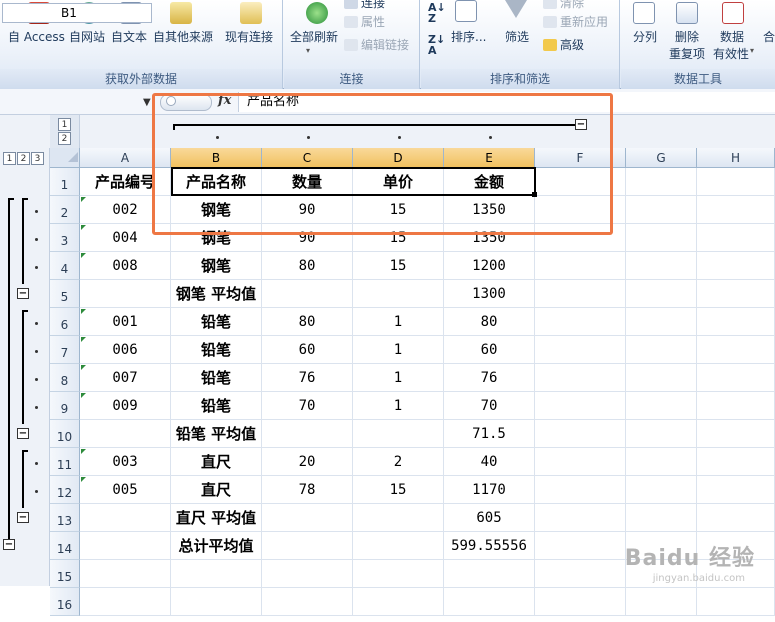 The image size is (775, 622). Describe the element at coordinates (575, 21) in the screenshot. I see `reapply-button: 重新应用` at that location.